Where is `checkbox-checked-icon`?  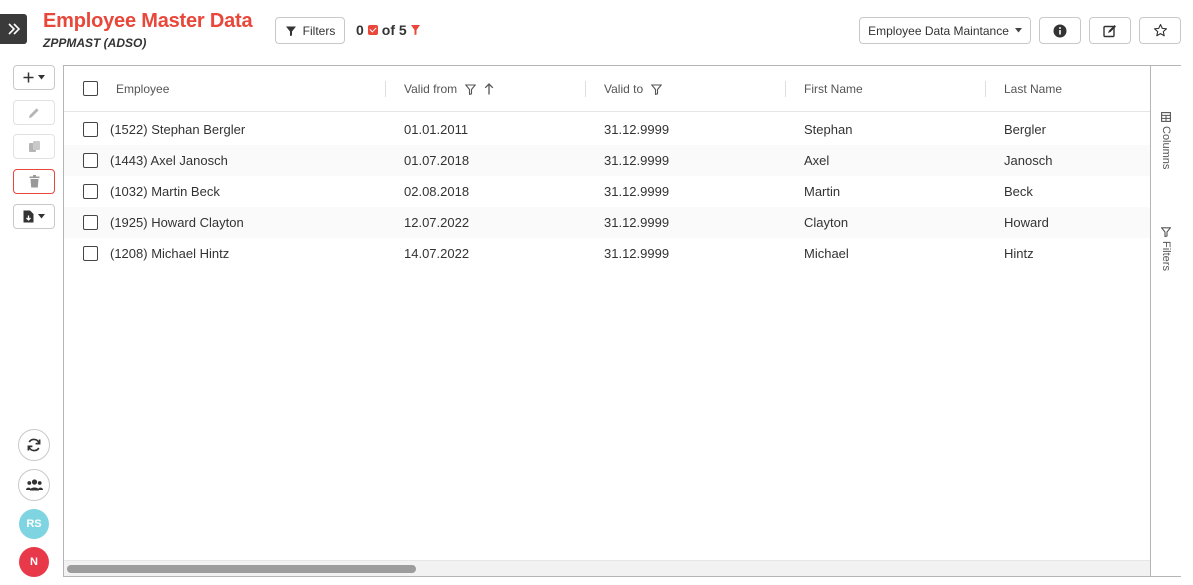
checkbox-checked-icon is located at coordinates (372, 30).